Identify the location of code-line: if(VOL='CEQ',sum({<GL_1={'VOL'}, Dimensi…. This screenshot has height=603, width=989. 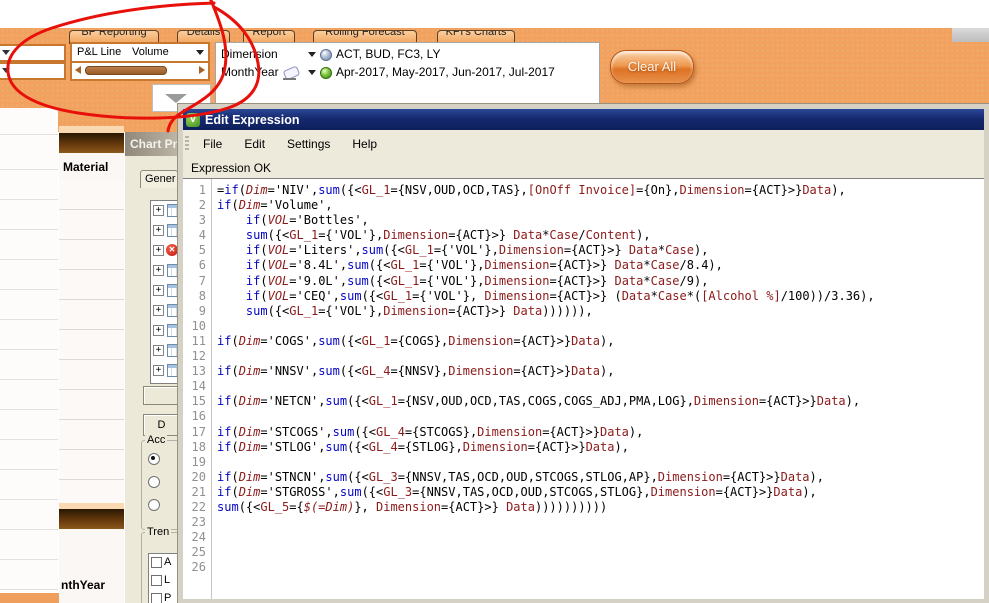
(560, 295).